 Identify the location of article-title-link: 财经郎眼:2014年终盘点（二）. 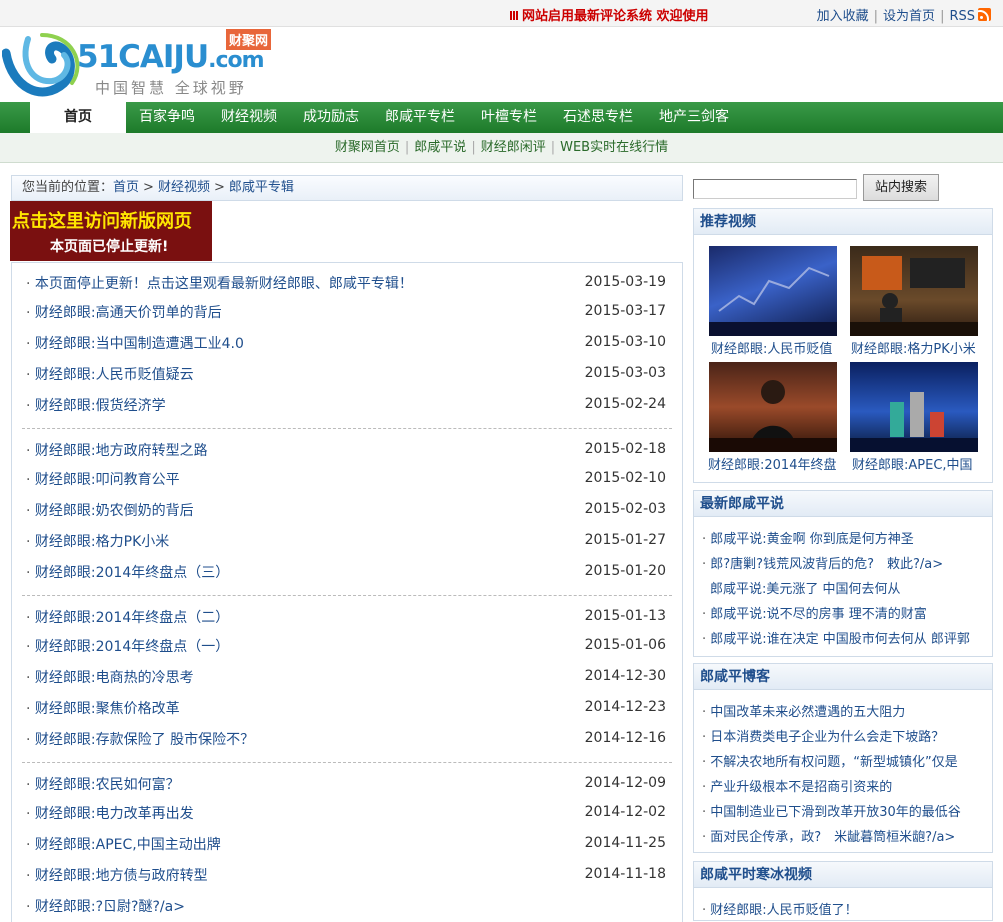
(127, 617).